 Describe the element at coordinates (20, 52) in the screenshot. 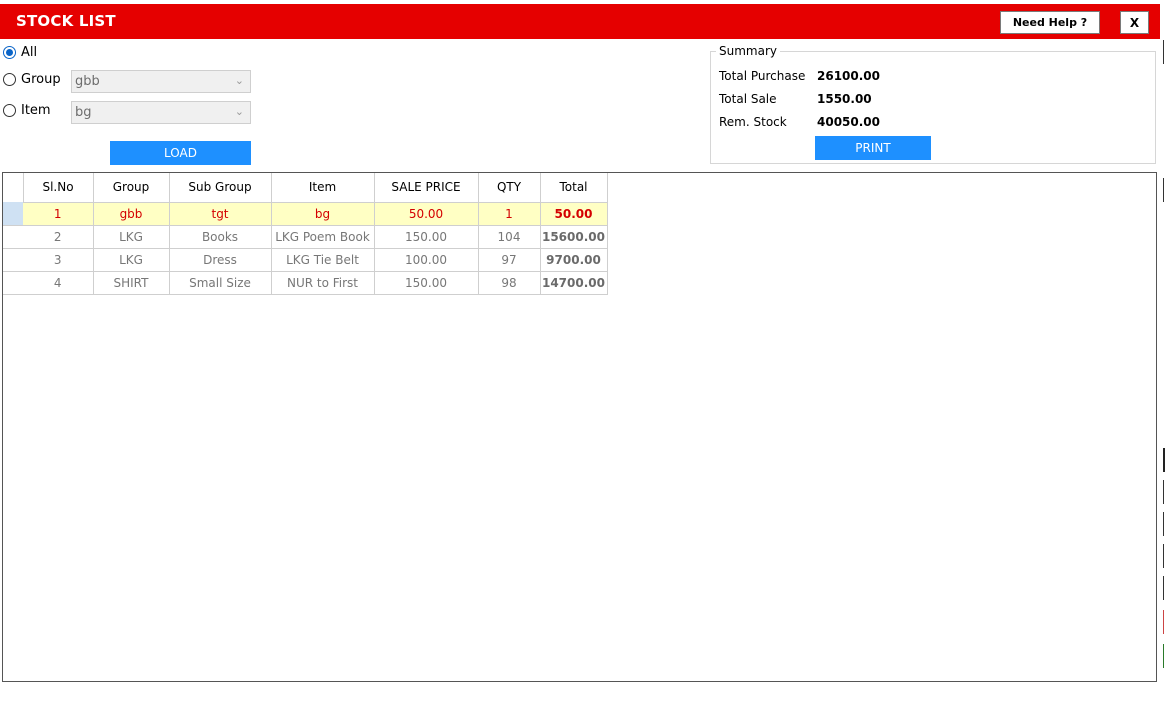

I see `radio-all: All` at that location.